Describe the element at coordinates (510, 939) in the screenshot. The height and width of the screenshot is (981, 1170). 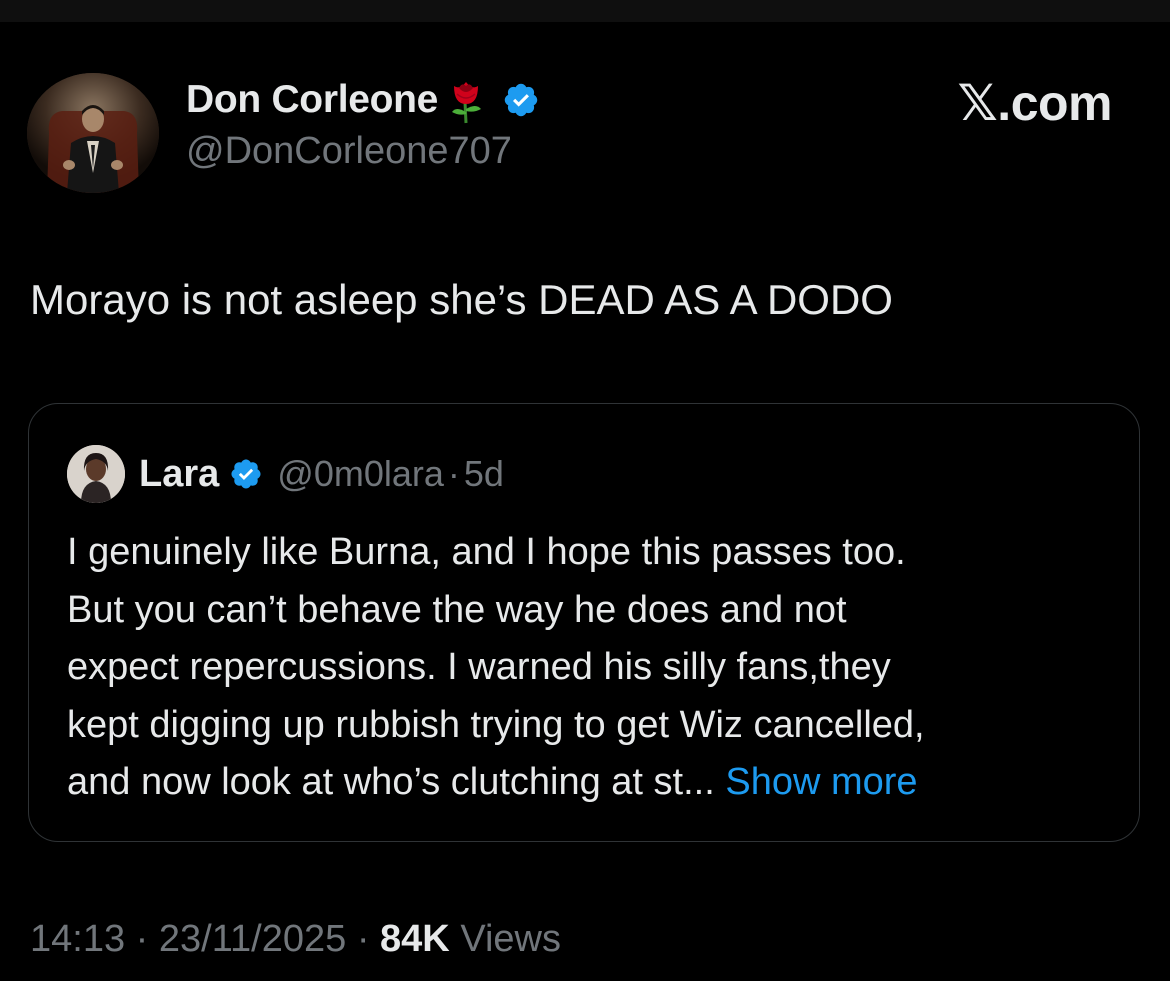
I see `views-label: Views` at that location.